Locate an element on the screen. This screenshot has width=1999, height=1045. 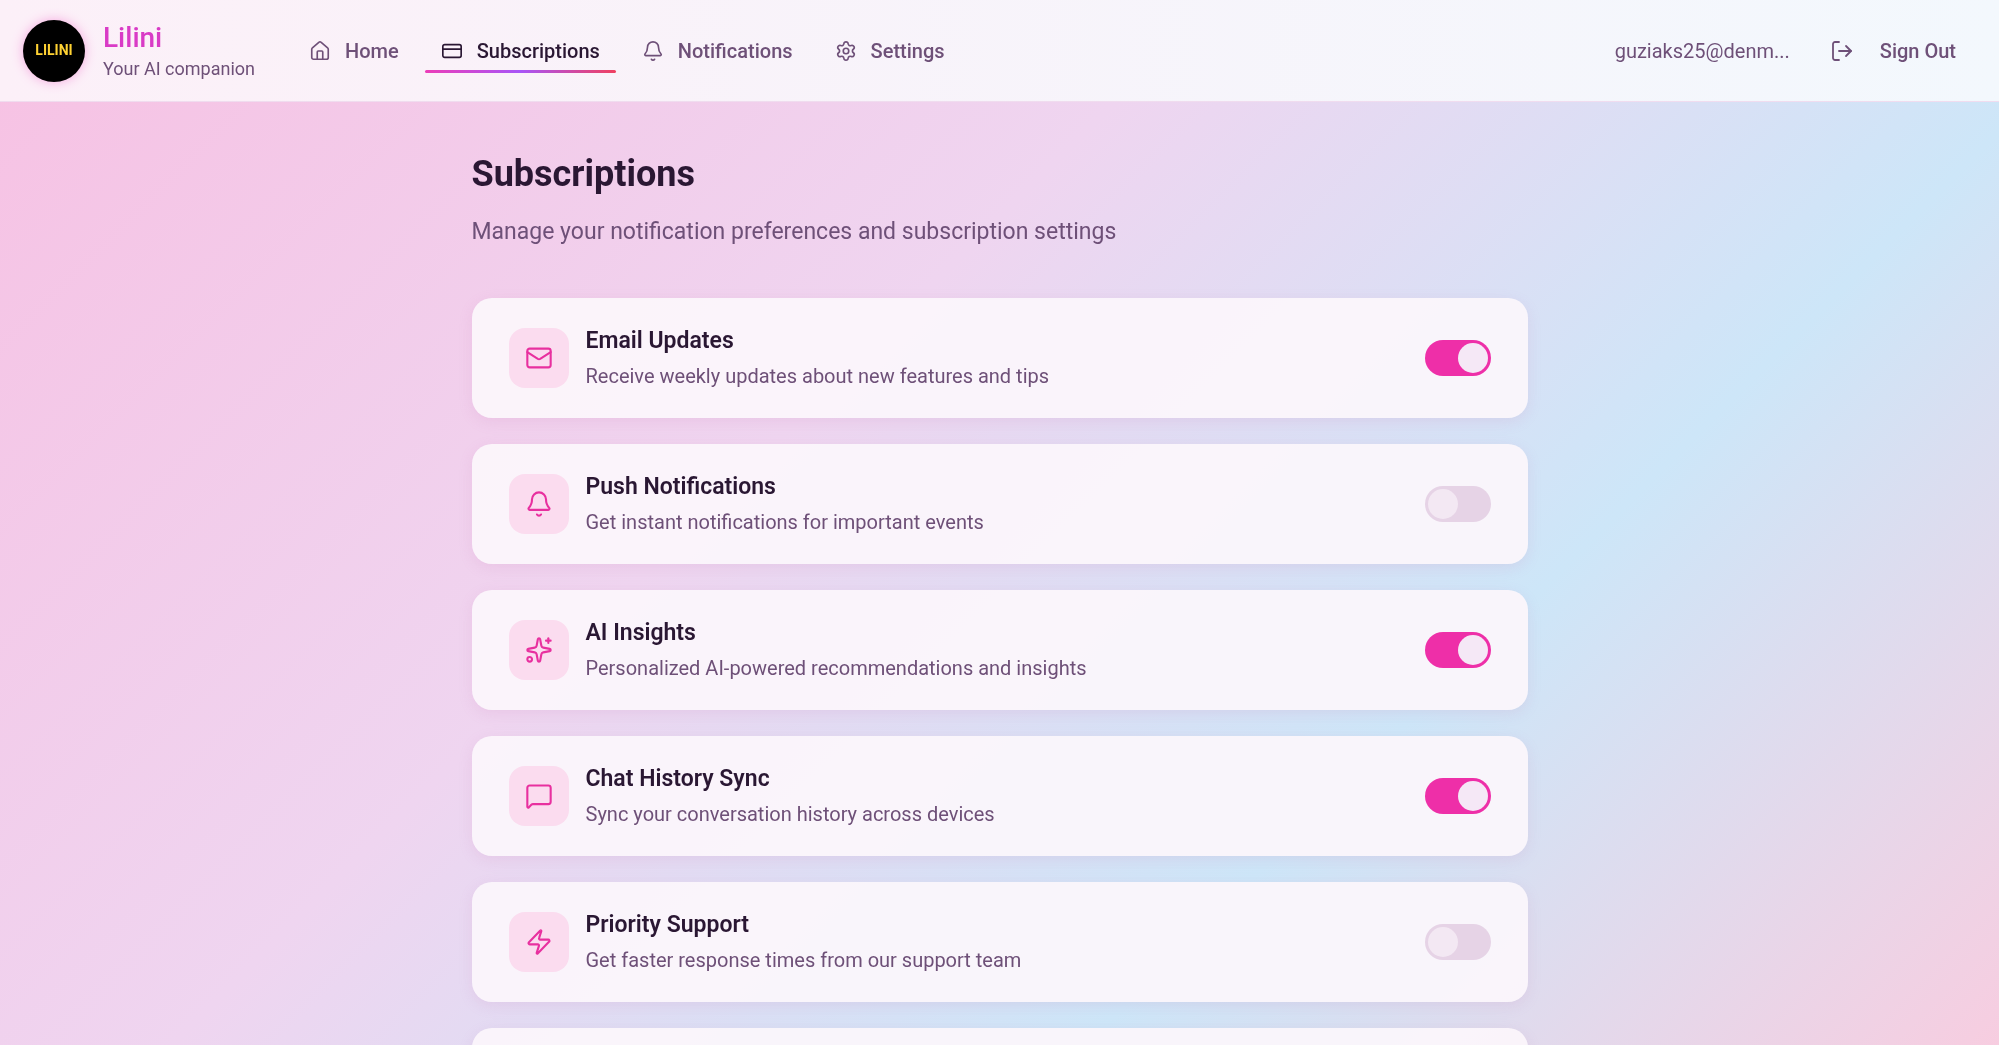
lightning-icon is located at coordinates (538, 941).